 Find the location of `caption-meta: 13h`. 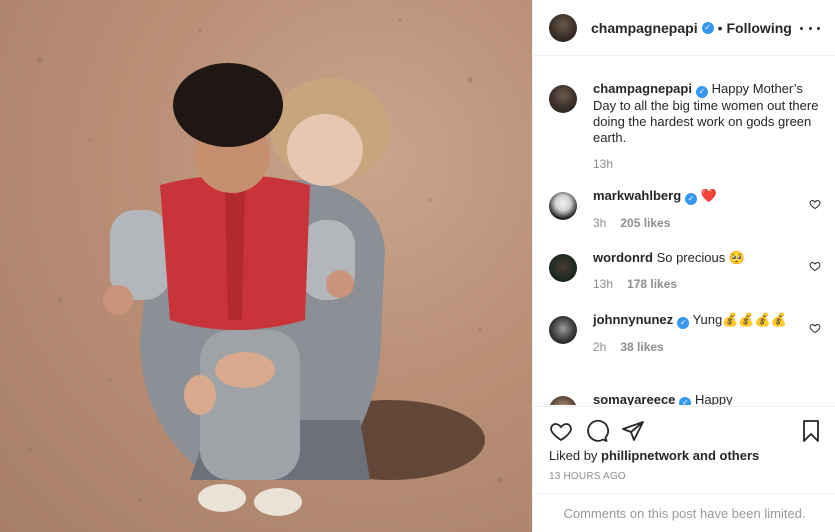

caption-meta: 13h is located at coordinates (707, 164).